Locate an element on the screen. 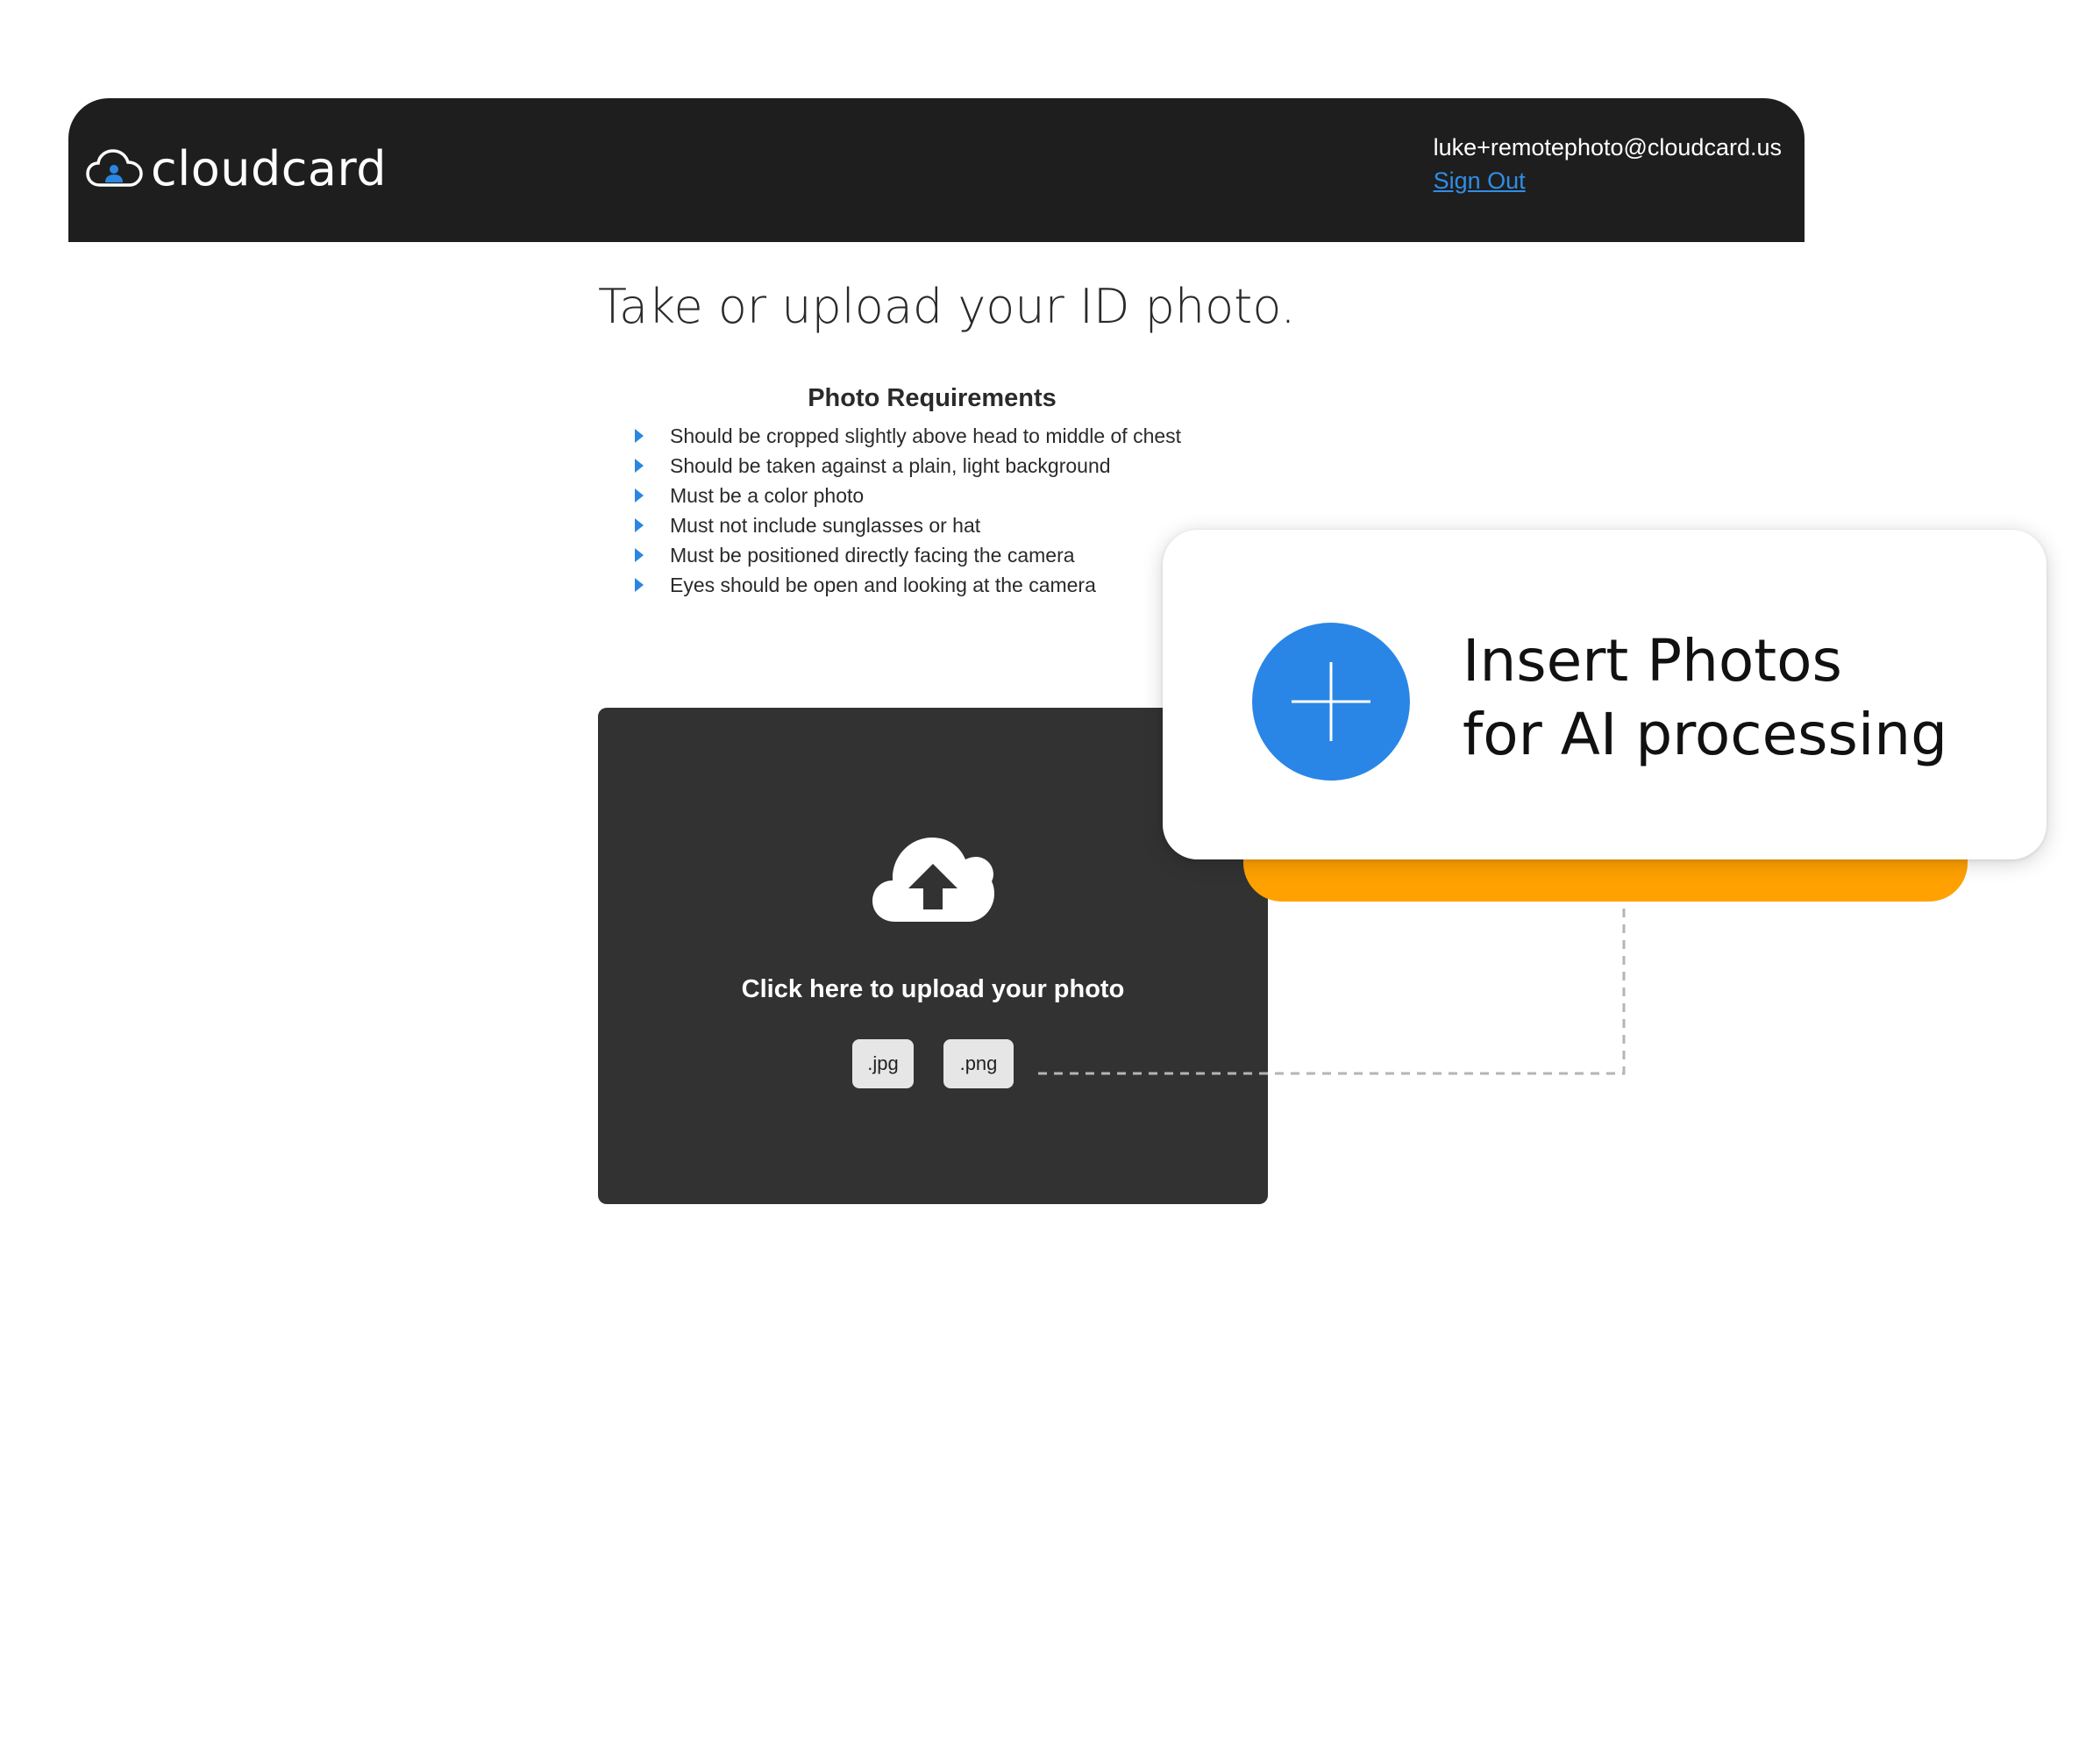 This screenshot has width=2100, height=1754. page-title: Take or upload your ID photo. is located at coordinates (947, 306).